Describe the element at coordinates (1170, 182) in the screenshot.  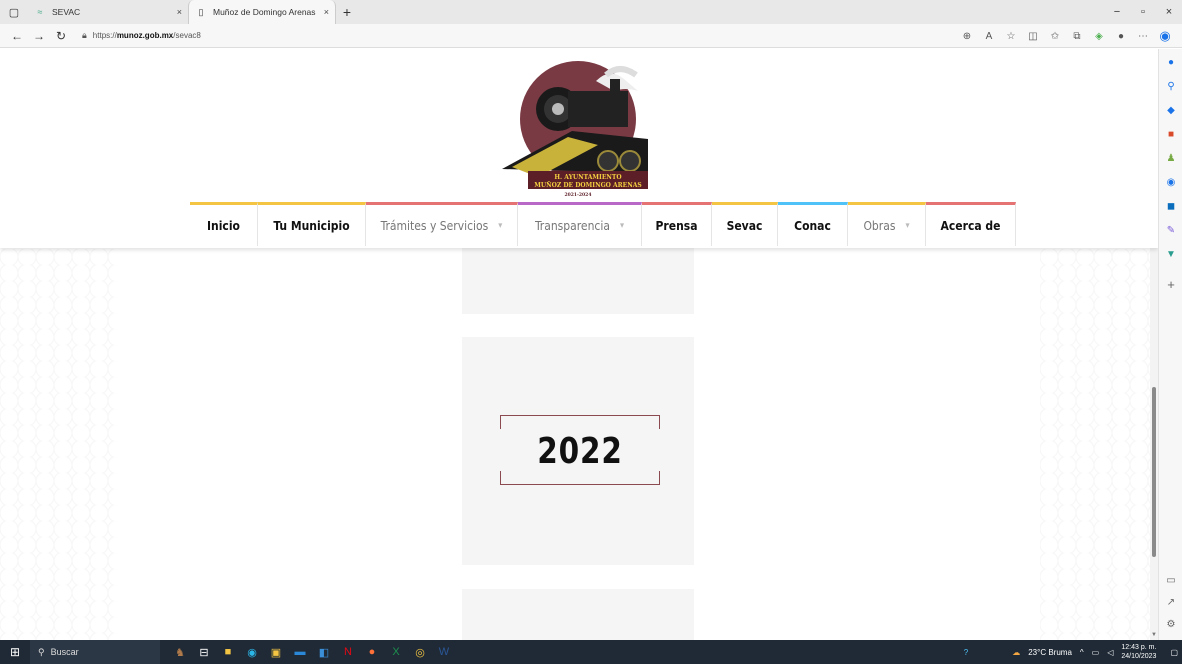
I see `office-icon: ◉` at that location.